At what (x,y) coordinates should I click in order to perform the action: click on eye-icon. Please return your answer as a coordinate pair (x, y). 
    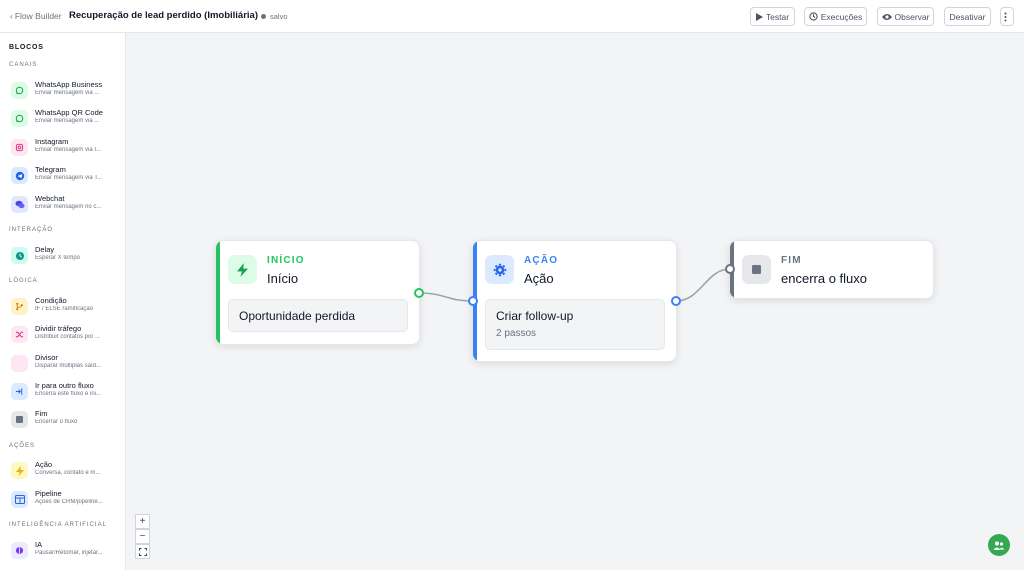
    Looking at the image, I should click on (886, 16).